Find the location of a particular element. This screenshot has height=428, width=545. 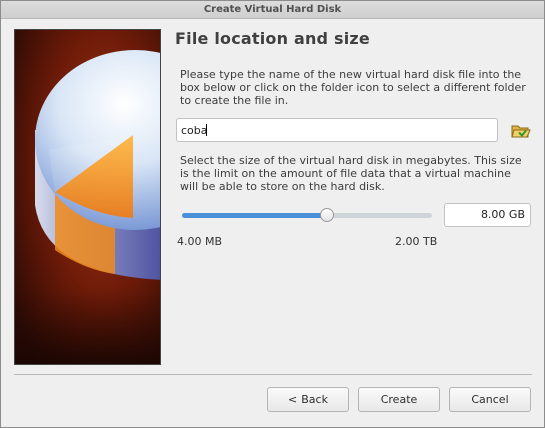

size-slider is located at coordinates (307, 216).